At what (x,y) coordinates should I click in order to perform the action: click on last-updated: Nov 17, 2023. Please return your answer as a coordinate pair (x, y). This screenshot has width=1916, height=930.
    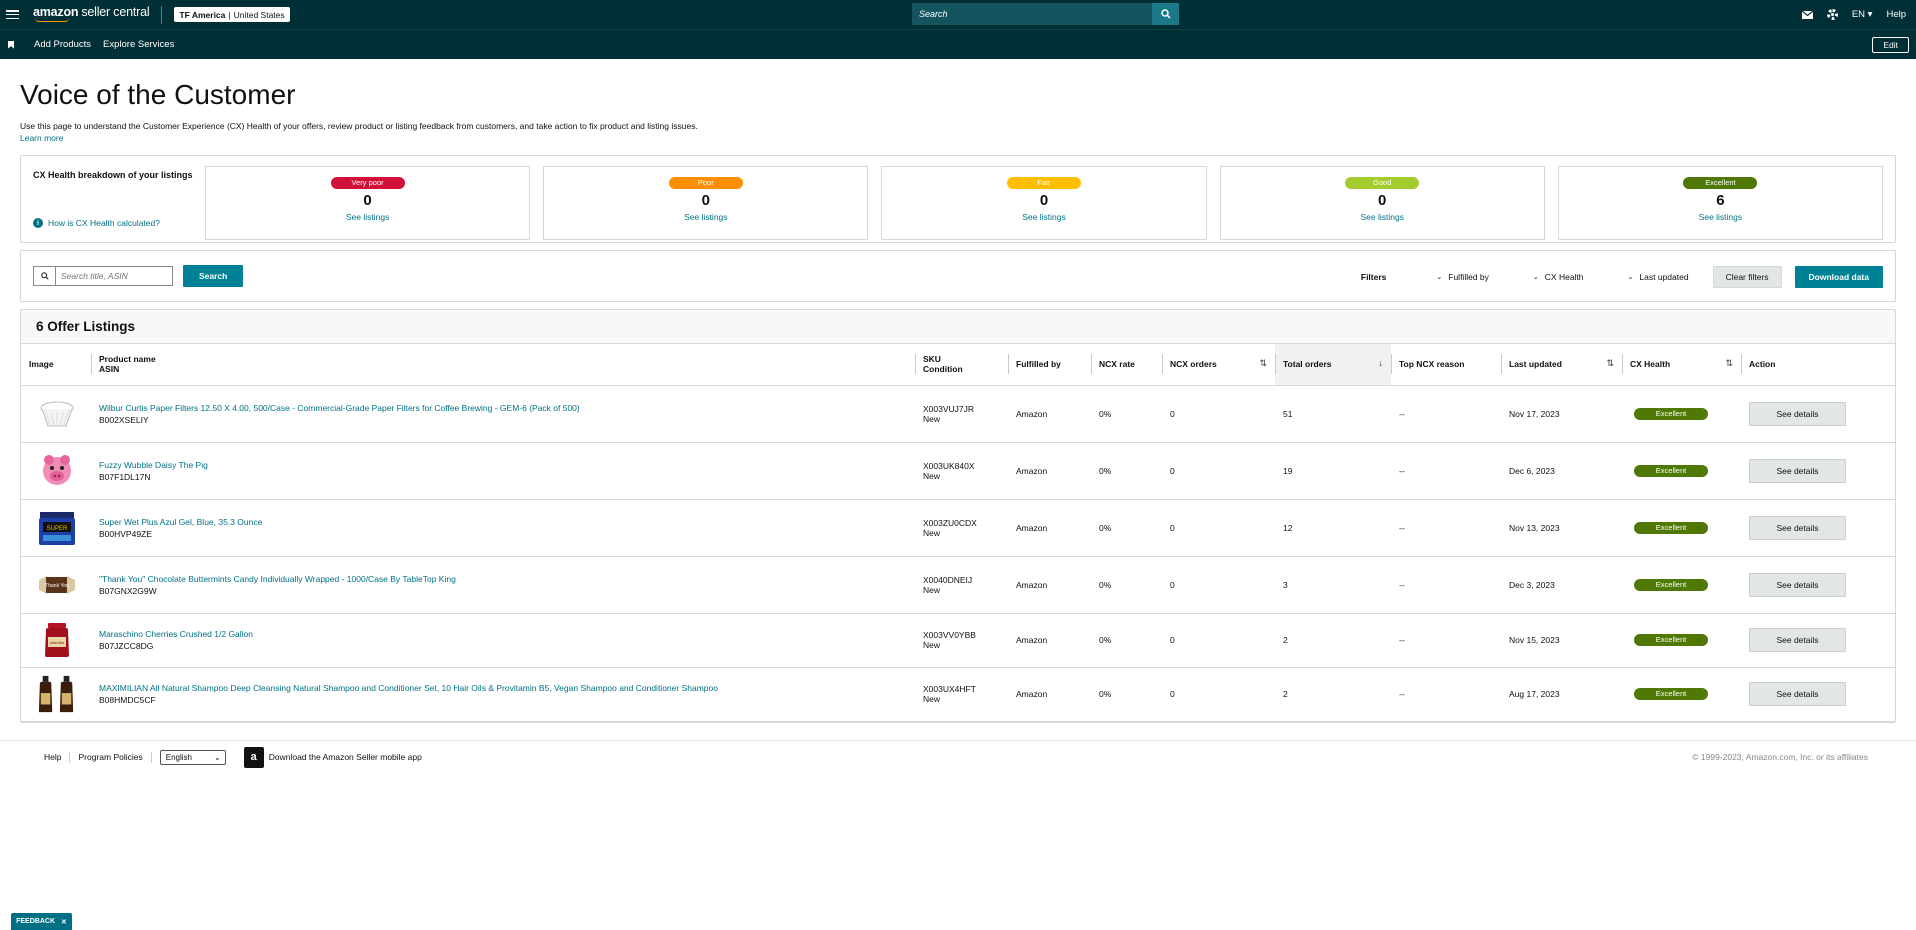
    Looking at the image, I should click on (1561, 414).